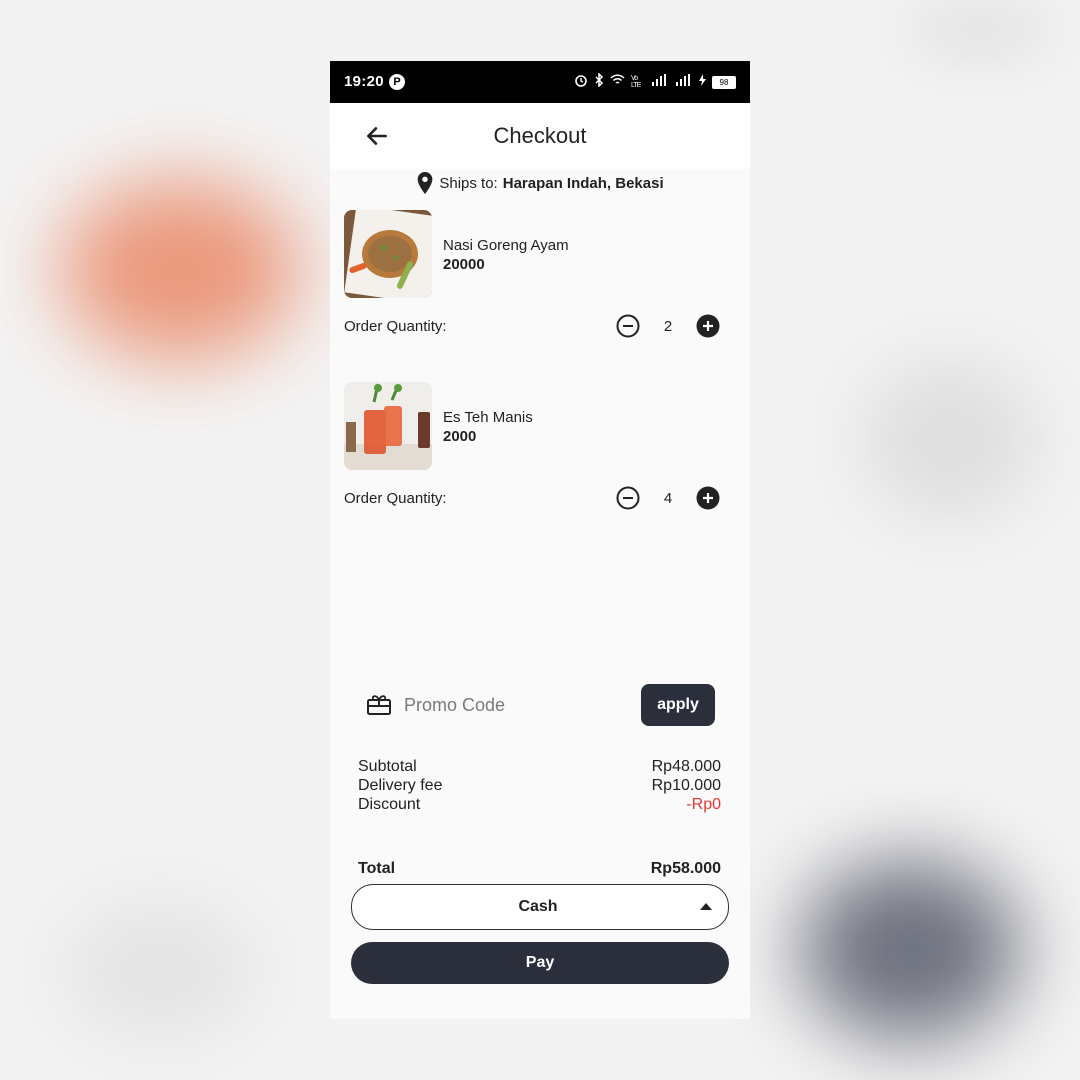 Image resolution: width=1080 pixels, height=1080 pixels. What do you see at coordinates (668, 498) in the screenshot?
I see `quantity-value: 4` at bounding box center [668, 498].